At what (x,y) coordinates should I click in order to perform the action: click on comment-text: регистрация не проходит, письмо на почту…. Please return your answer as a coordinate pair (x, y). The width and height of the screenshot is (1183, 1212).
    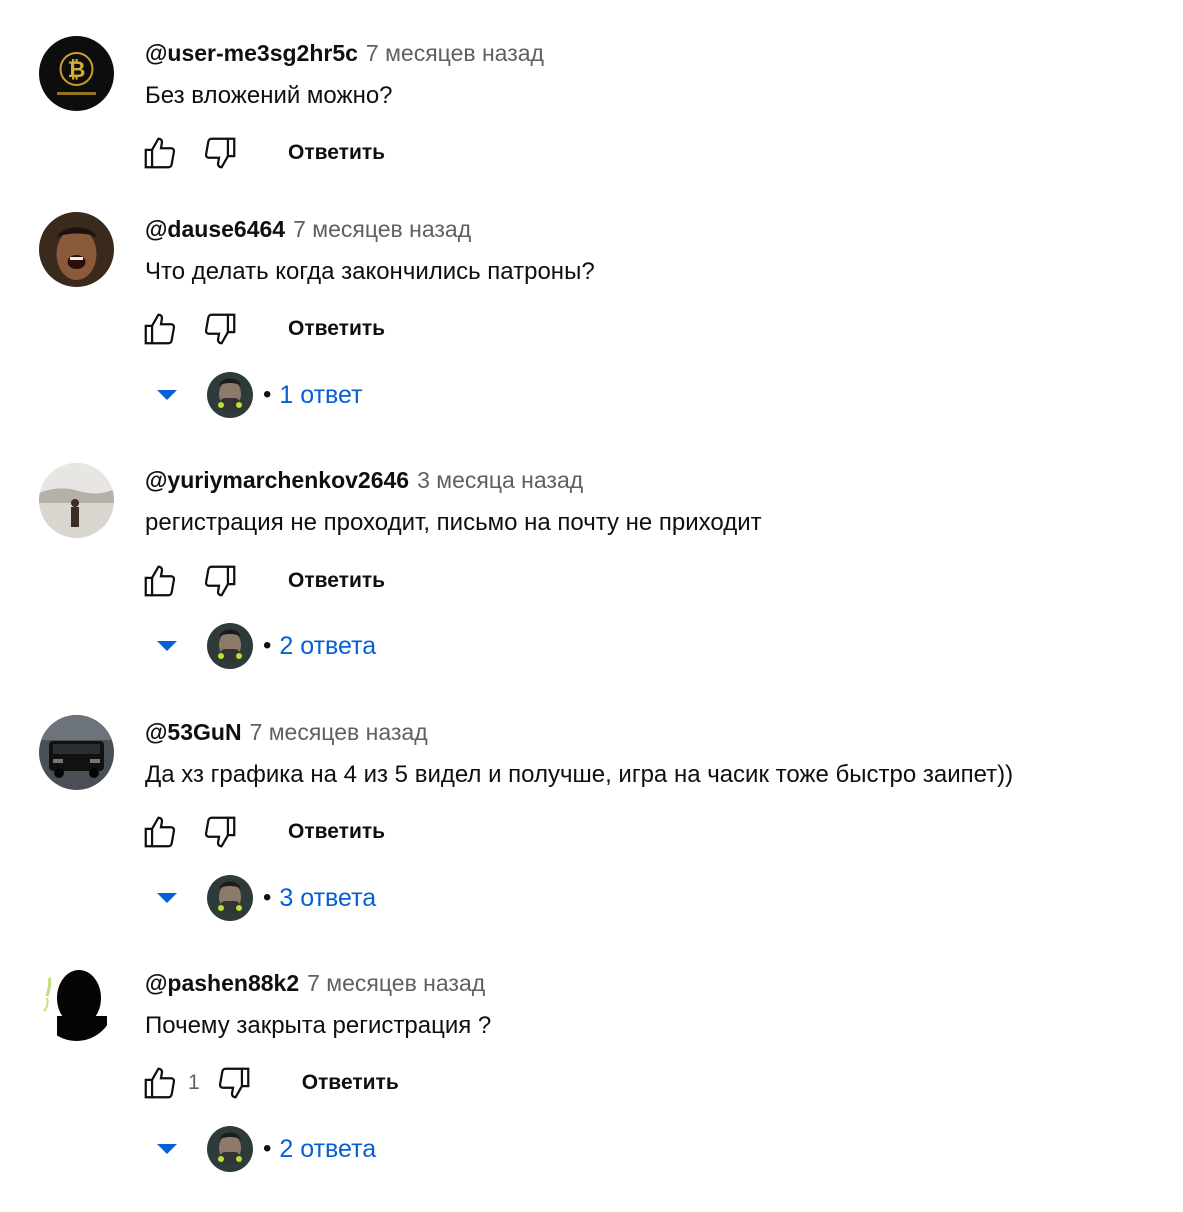
    Looking at the image, I should click on (453, 522).